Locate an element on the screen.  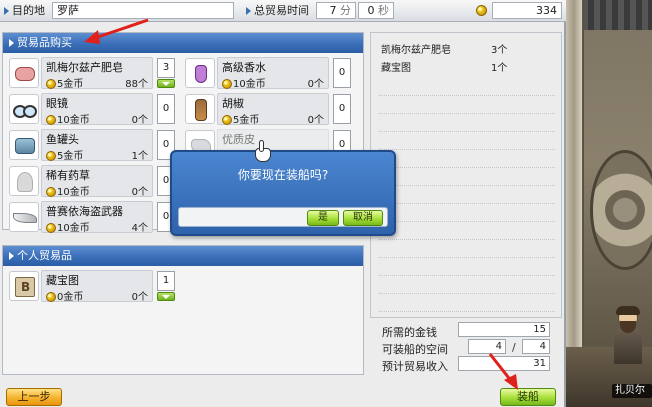
seconds-field: 0 秒 is located at coordinates (376, 10).